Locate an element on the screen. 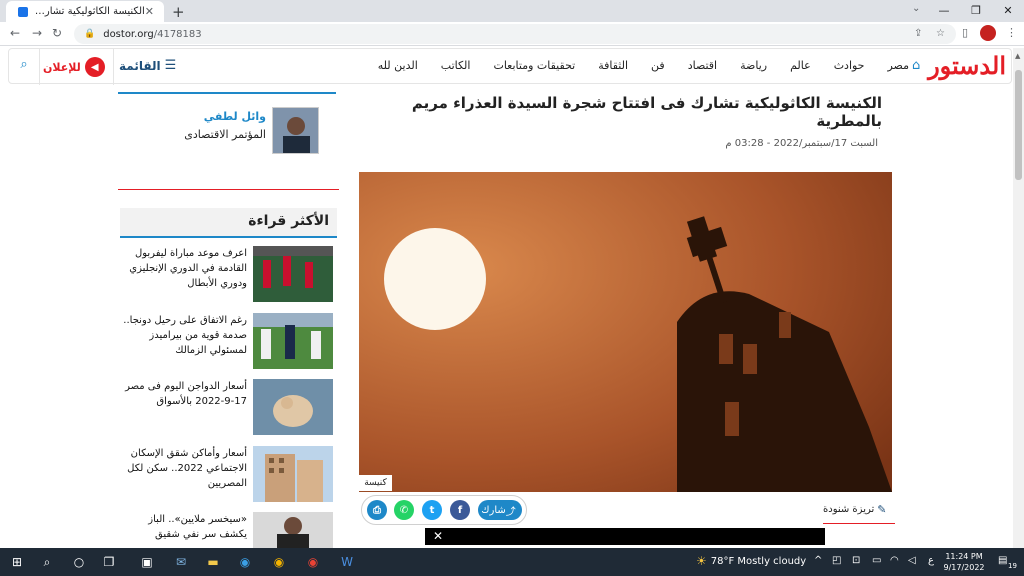 The height and width of the screenshot is (576, 1024). browser-menu-icon: ⋮ is located at coordinates (1011, 32).